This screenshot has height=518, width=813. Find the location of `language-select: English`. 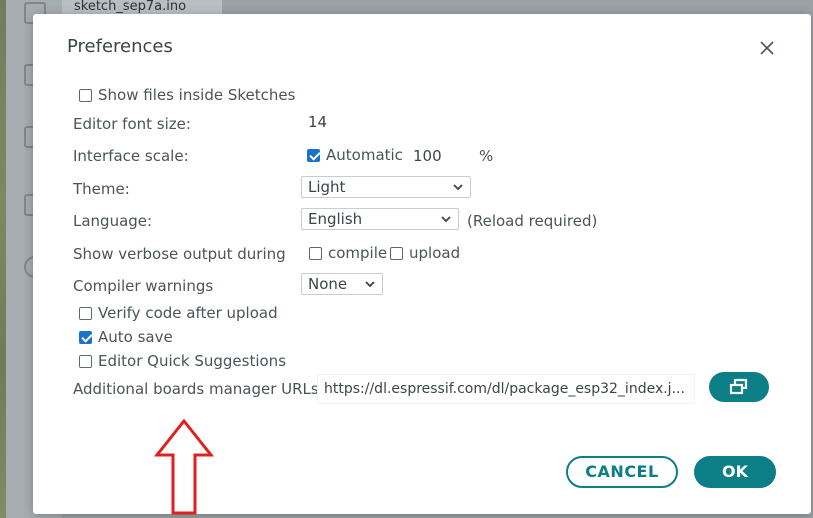

language-select: English is located at coordinates (380, 219).